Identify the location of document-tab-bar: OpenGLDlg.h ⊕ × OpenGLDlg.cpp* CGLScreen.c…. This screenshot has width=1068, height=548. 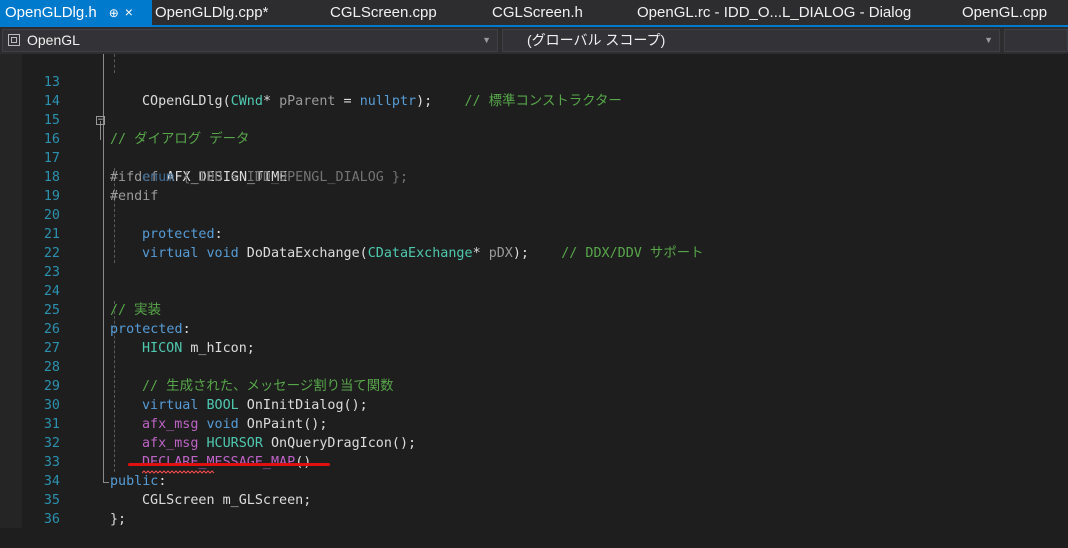
(534, 12).